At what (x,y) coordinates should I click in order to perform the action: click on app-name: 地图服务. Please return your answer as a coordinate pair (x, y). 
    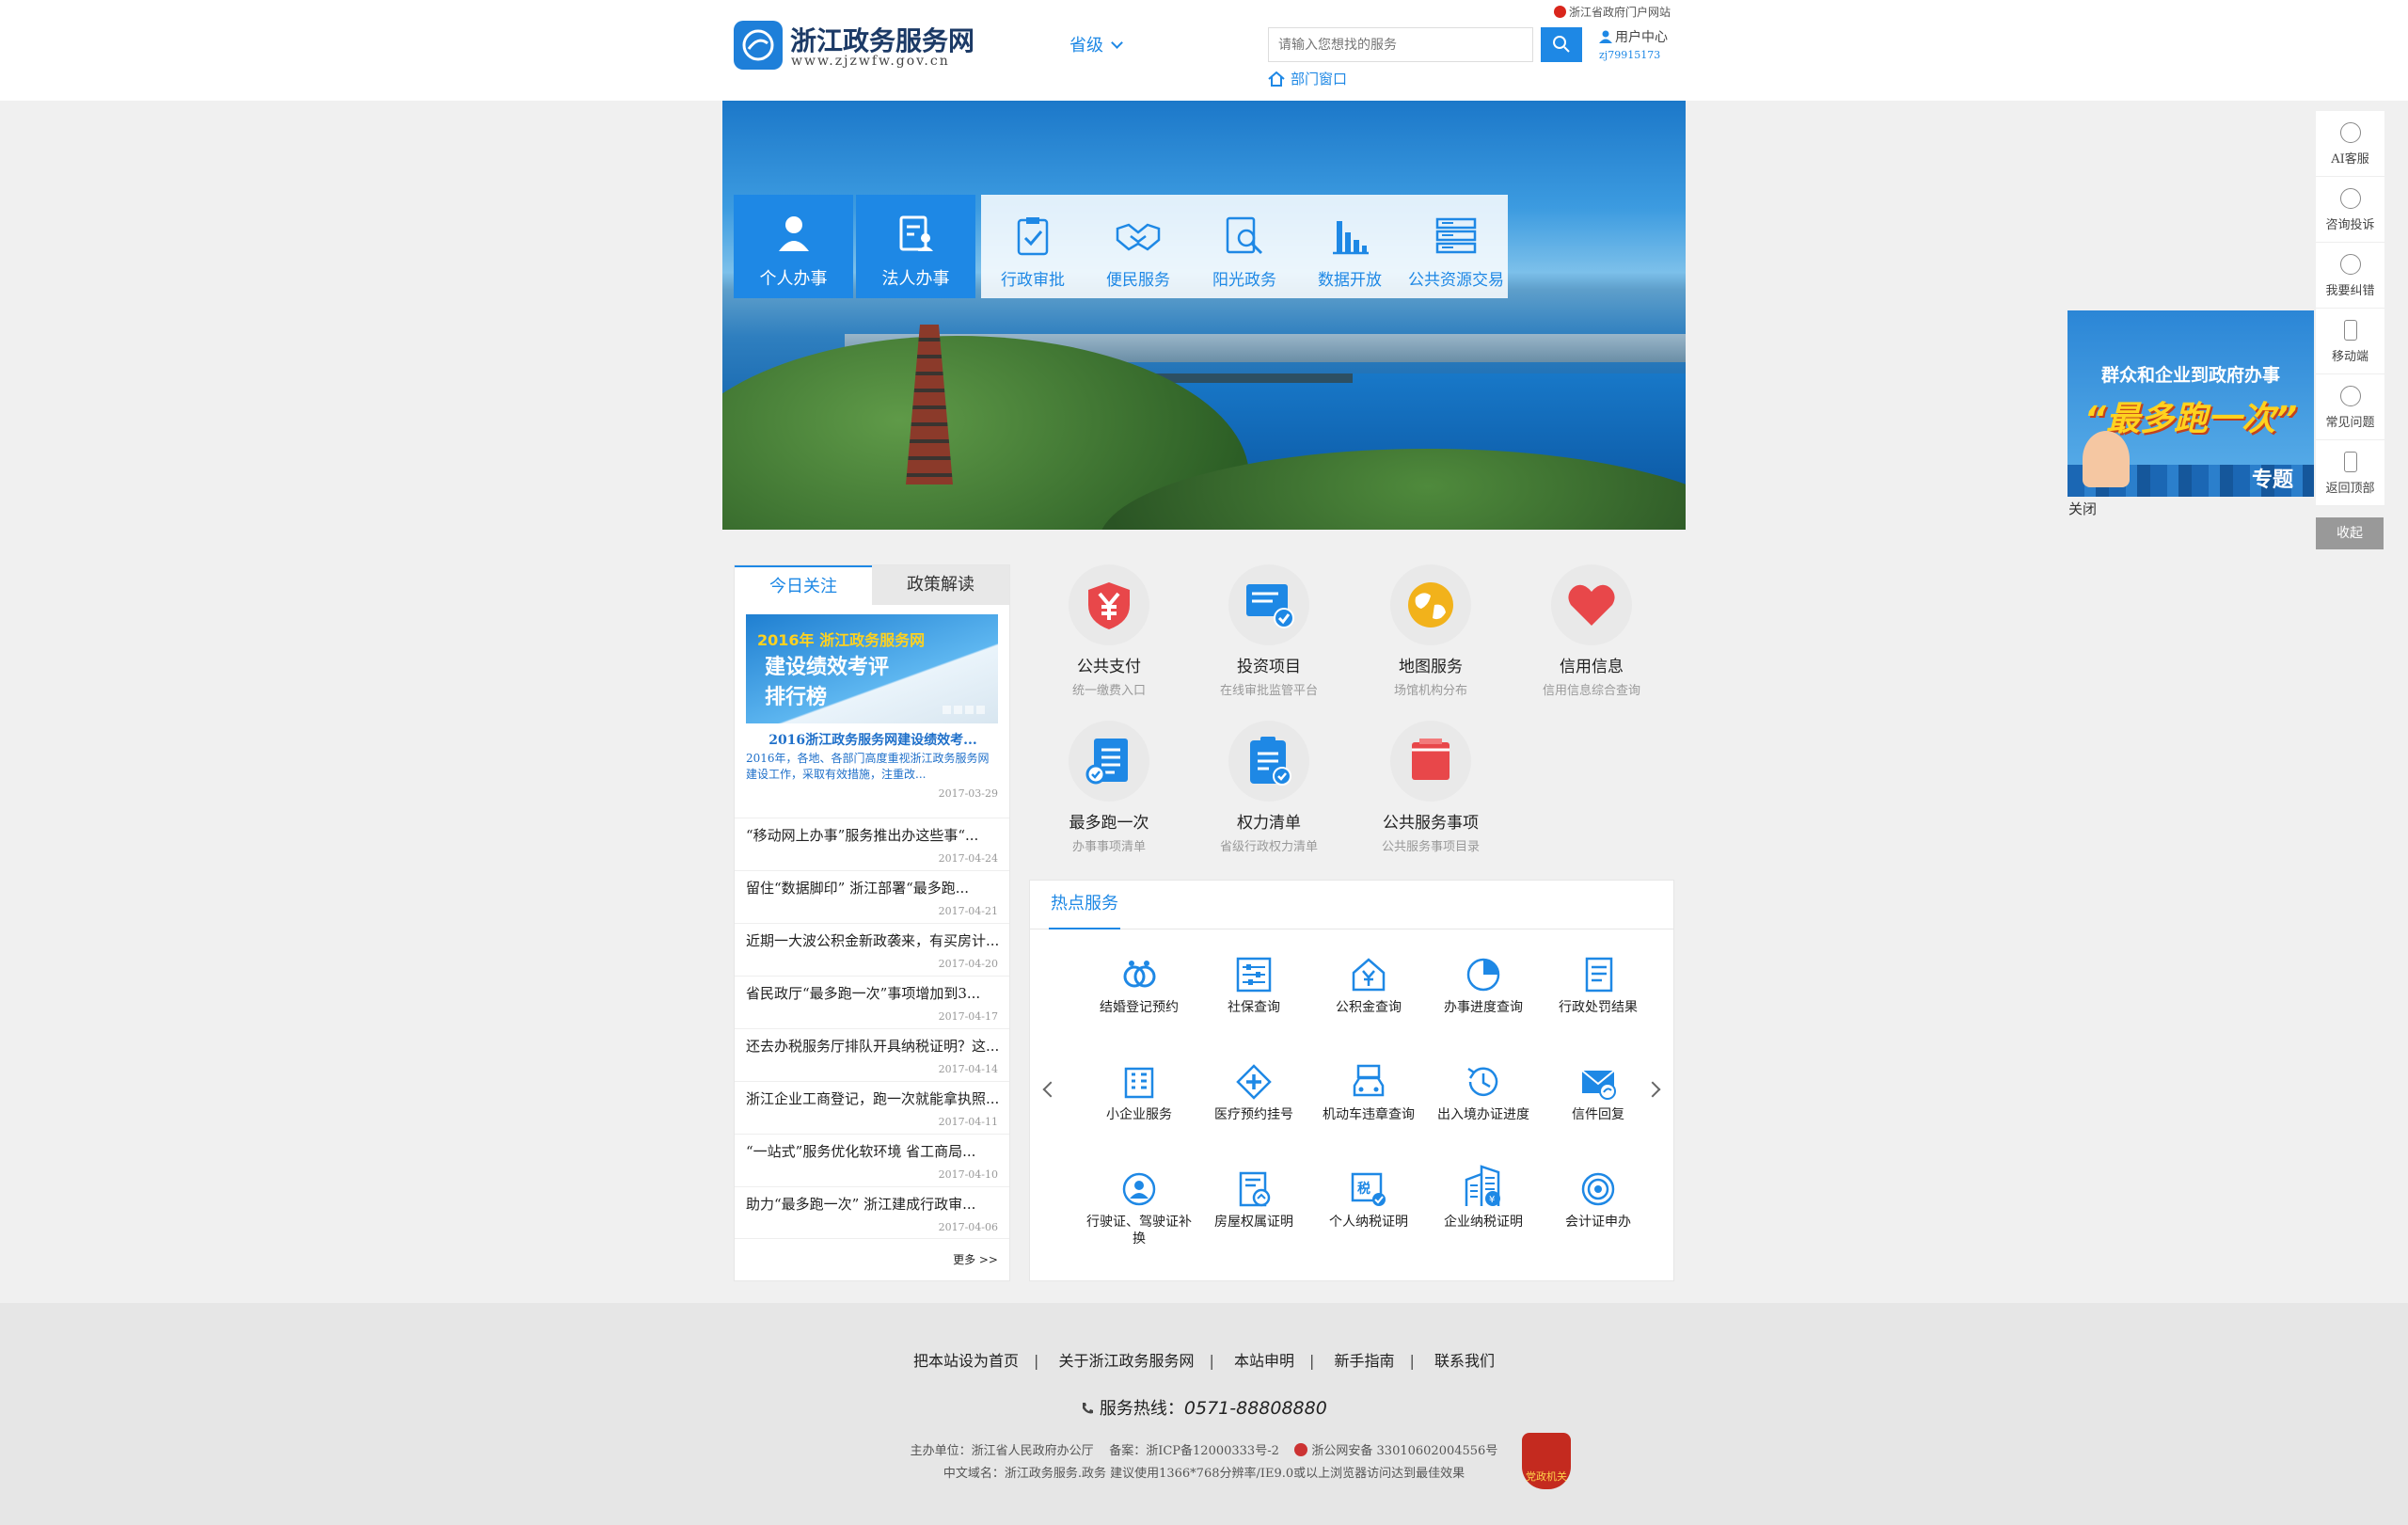
    Looking at the image, I should click on (1431, 667).